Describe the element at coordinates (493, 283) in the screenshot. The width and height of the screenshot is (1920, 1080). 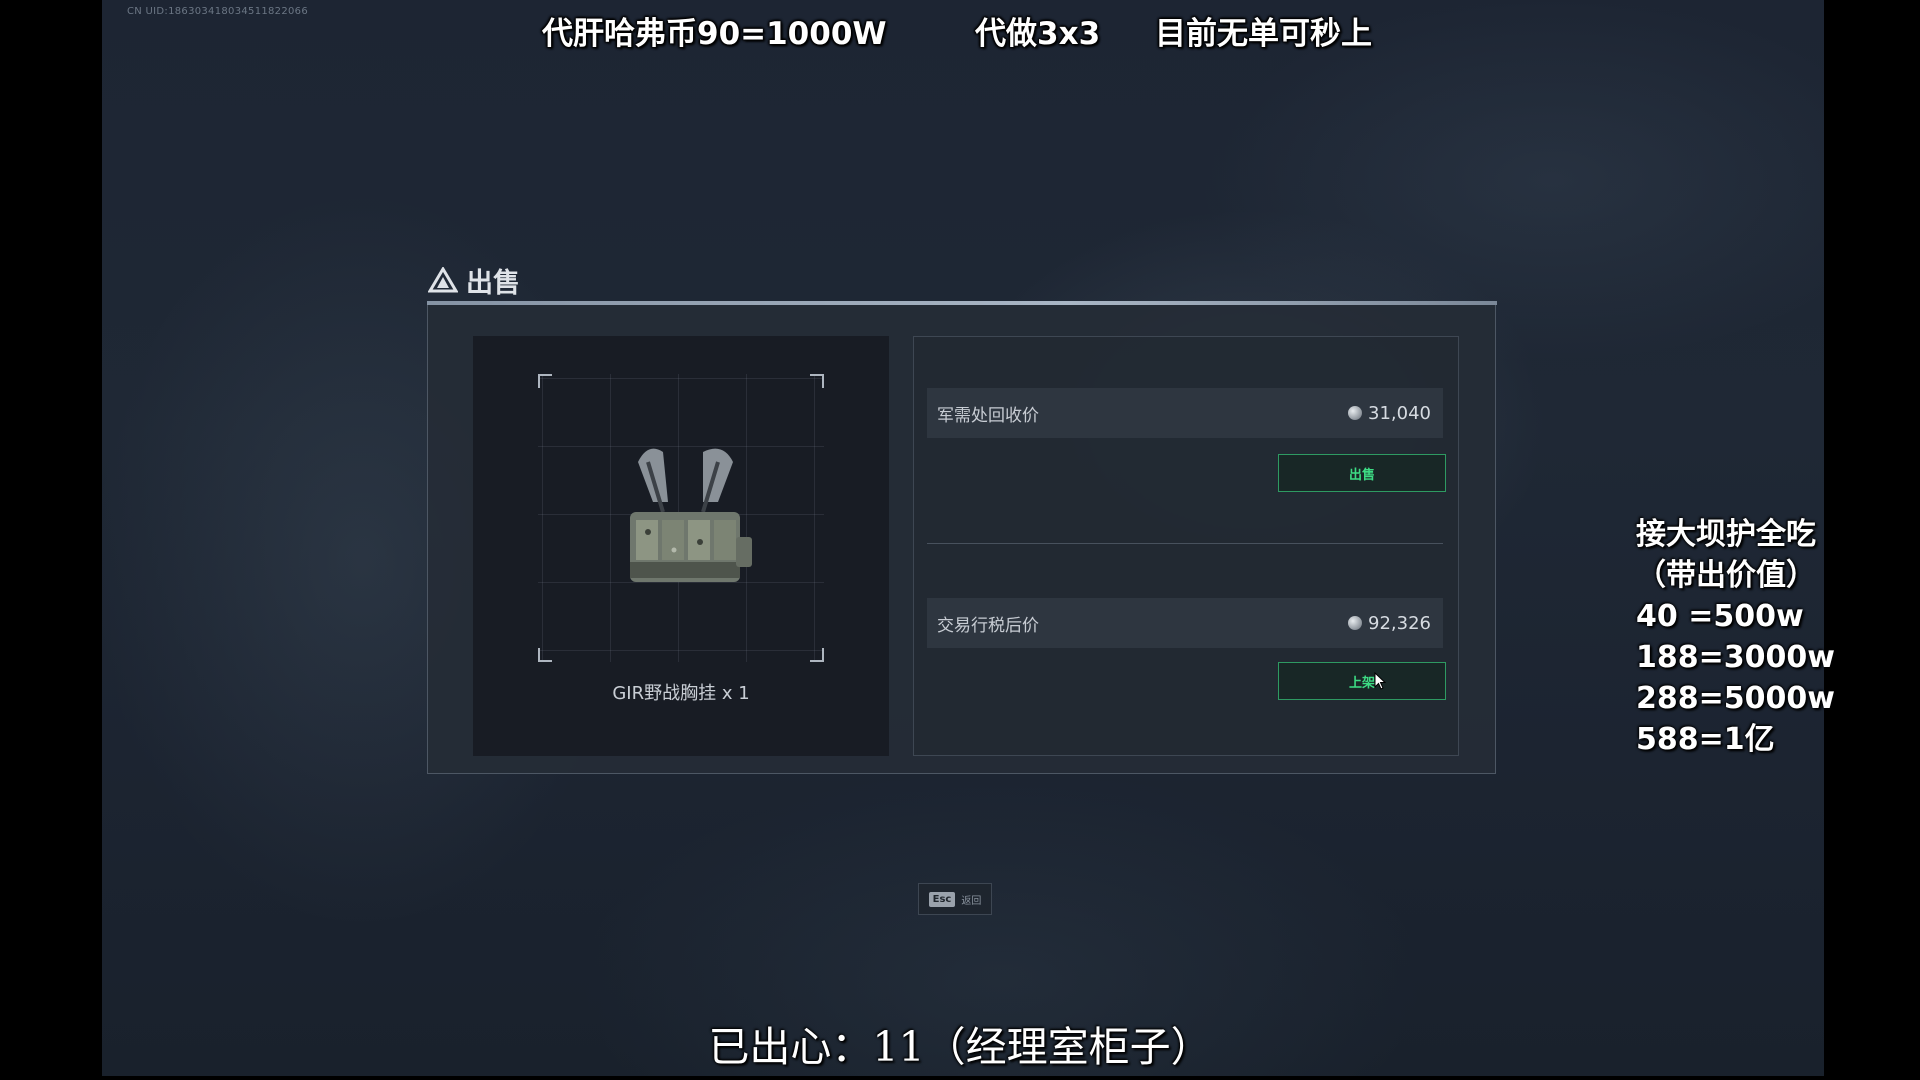
I see `dialog-title-text: 出售` at that location.